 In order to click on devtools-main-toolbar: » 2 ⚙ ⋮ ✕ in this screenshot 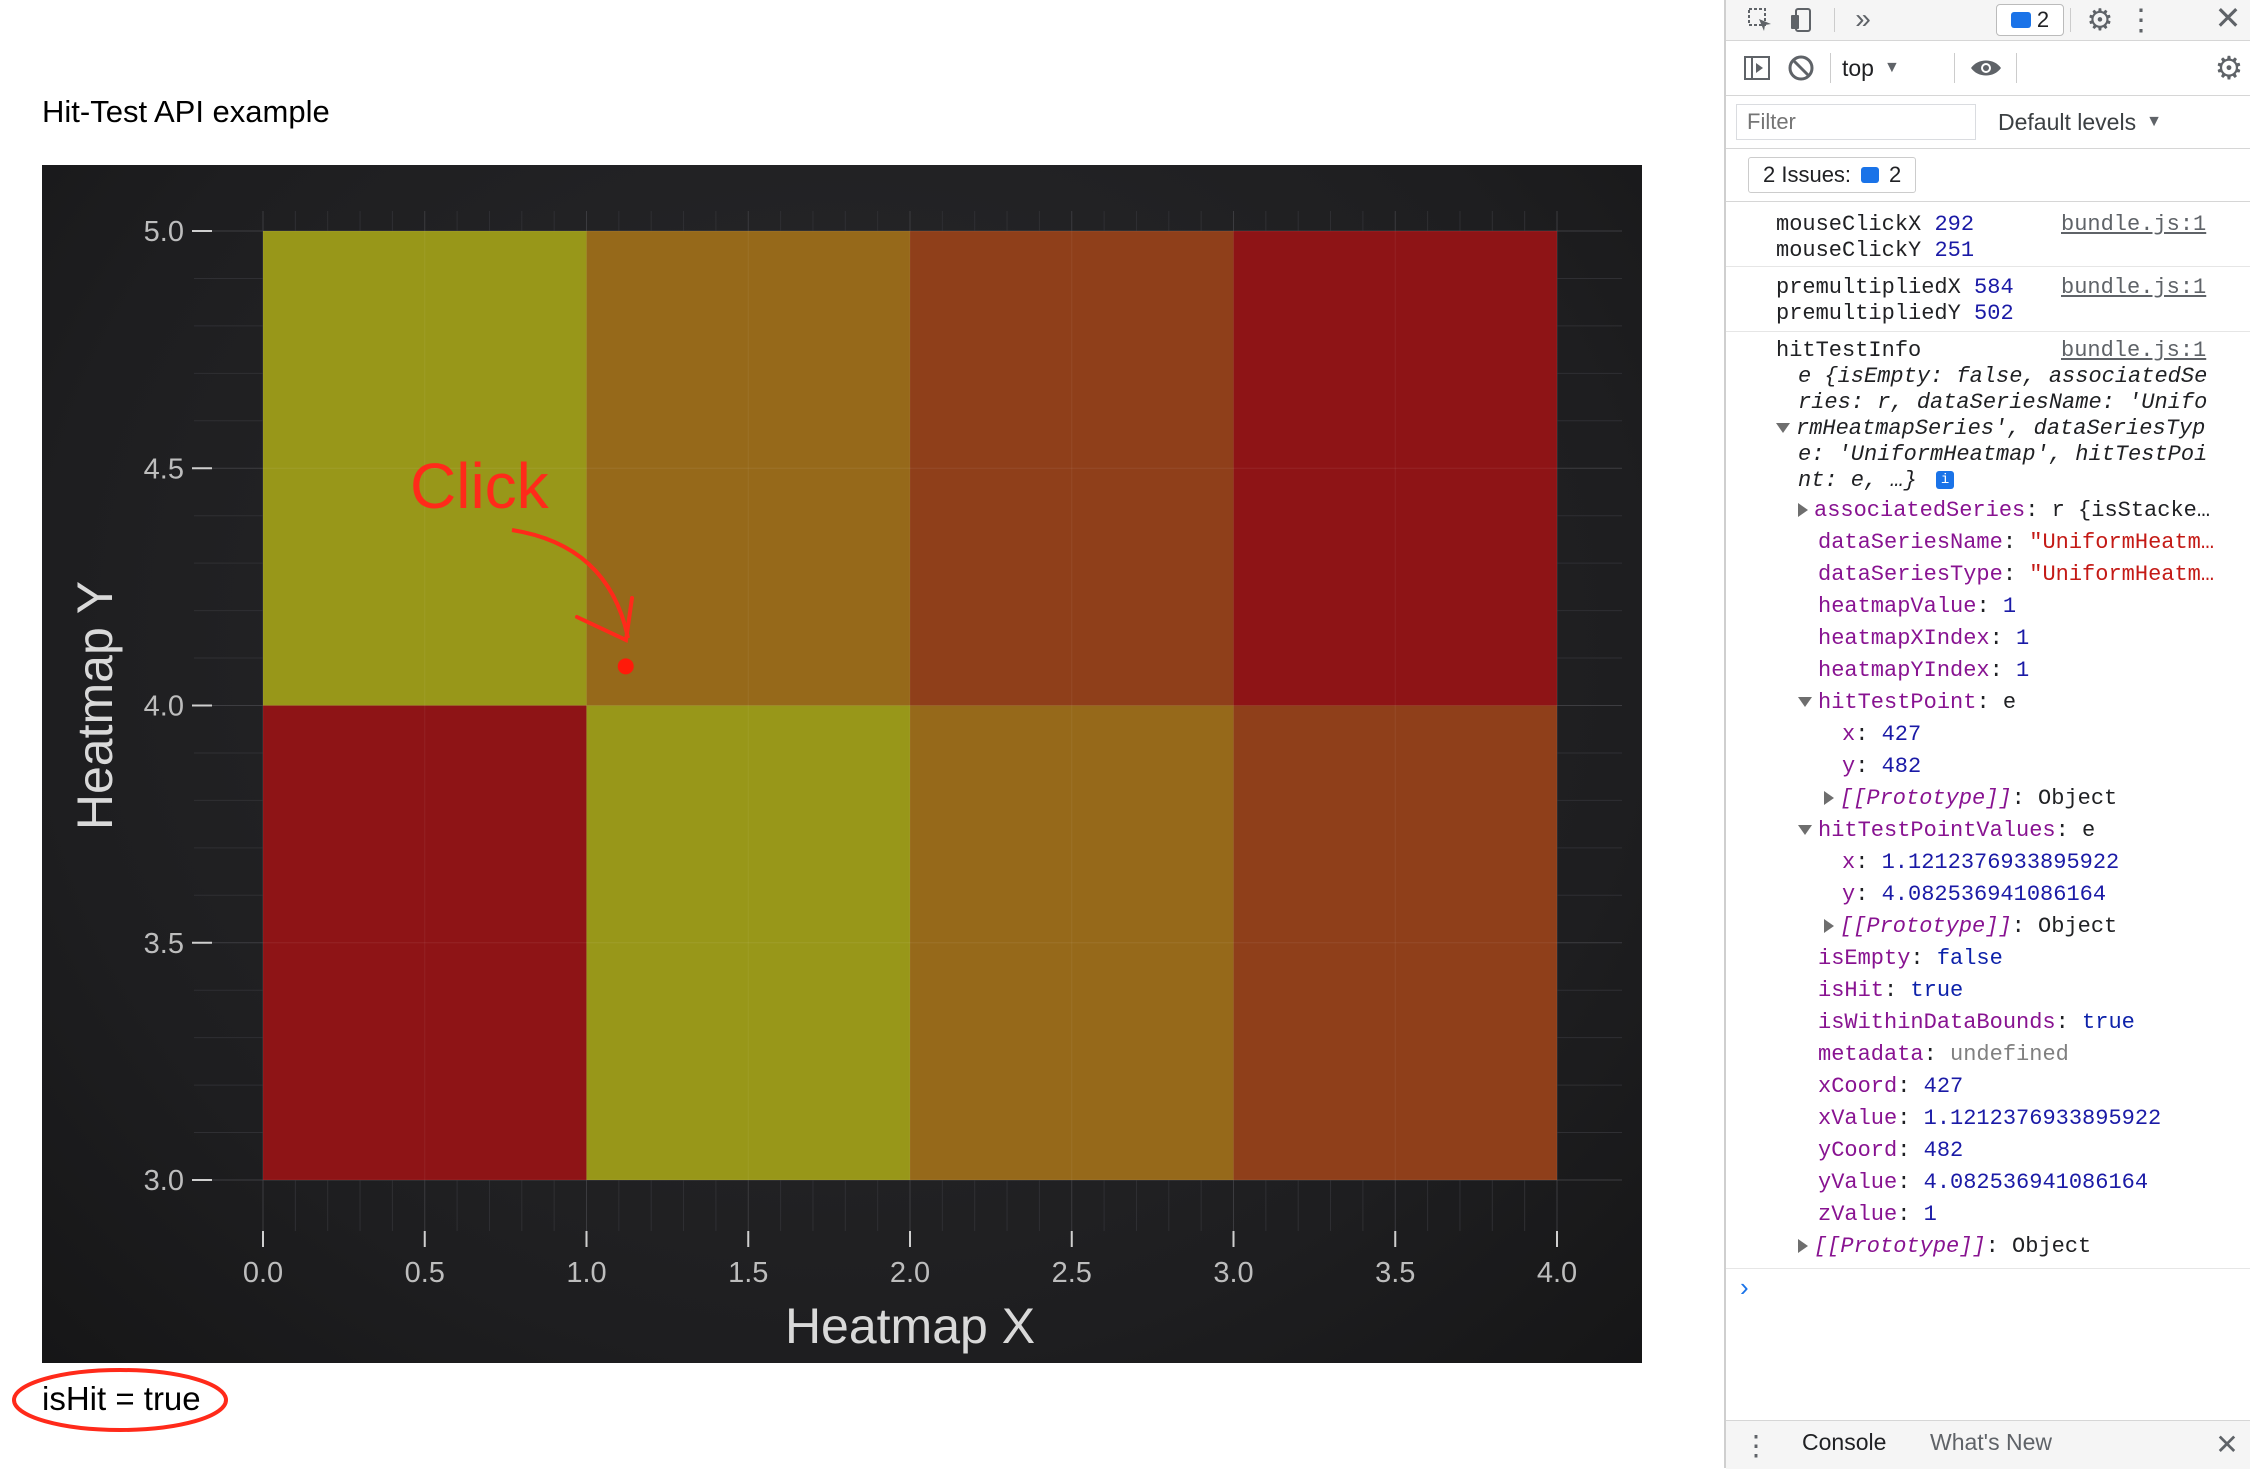, I will do `click(1988, 20)`.